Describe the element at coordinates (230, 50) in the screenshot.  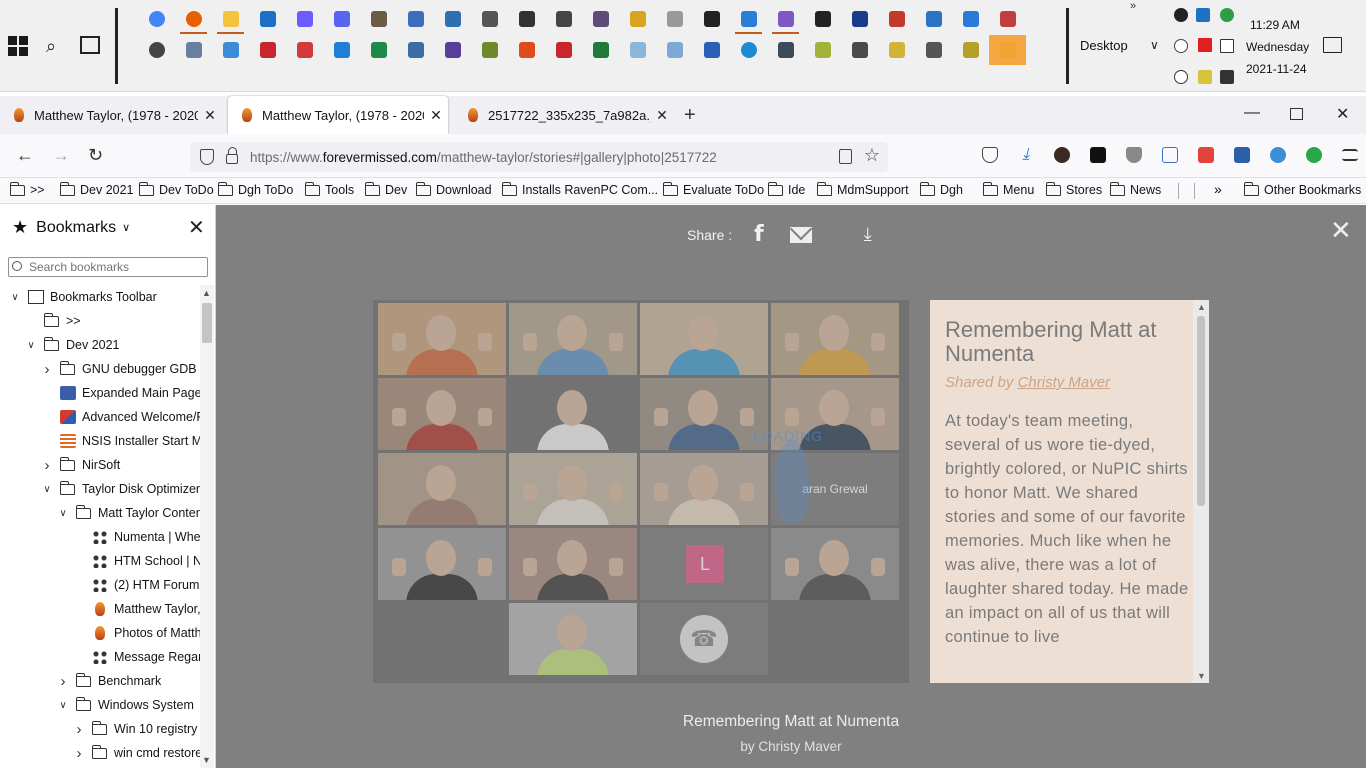
I see `control-panel-icon` at that location.